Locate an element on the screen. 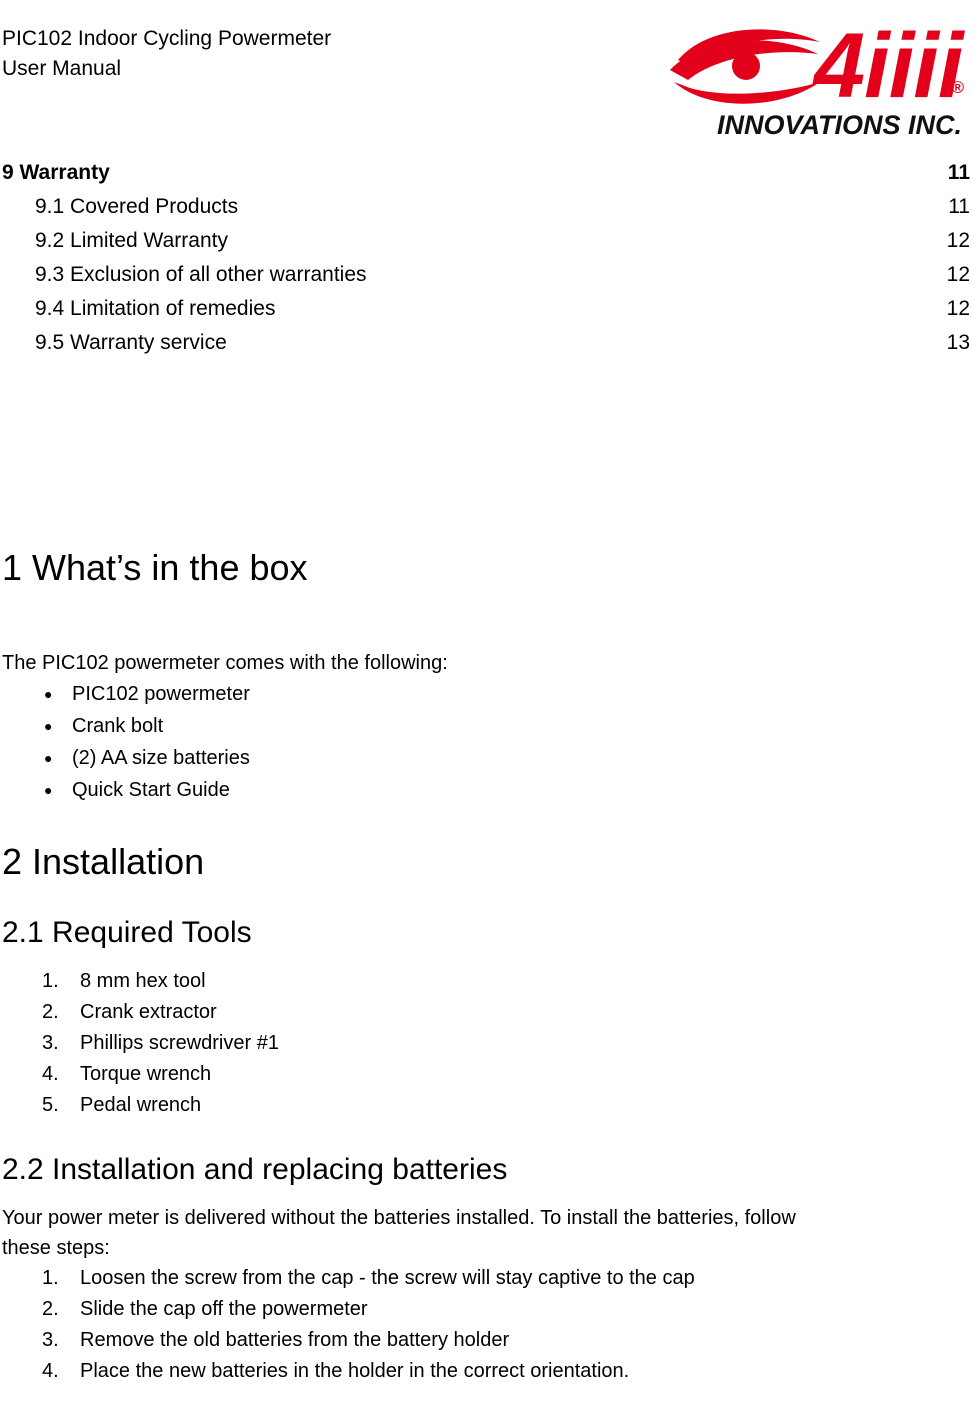  heading-installation: 2 Installation is located at coordinates (103, 861).